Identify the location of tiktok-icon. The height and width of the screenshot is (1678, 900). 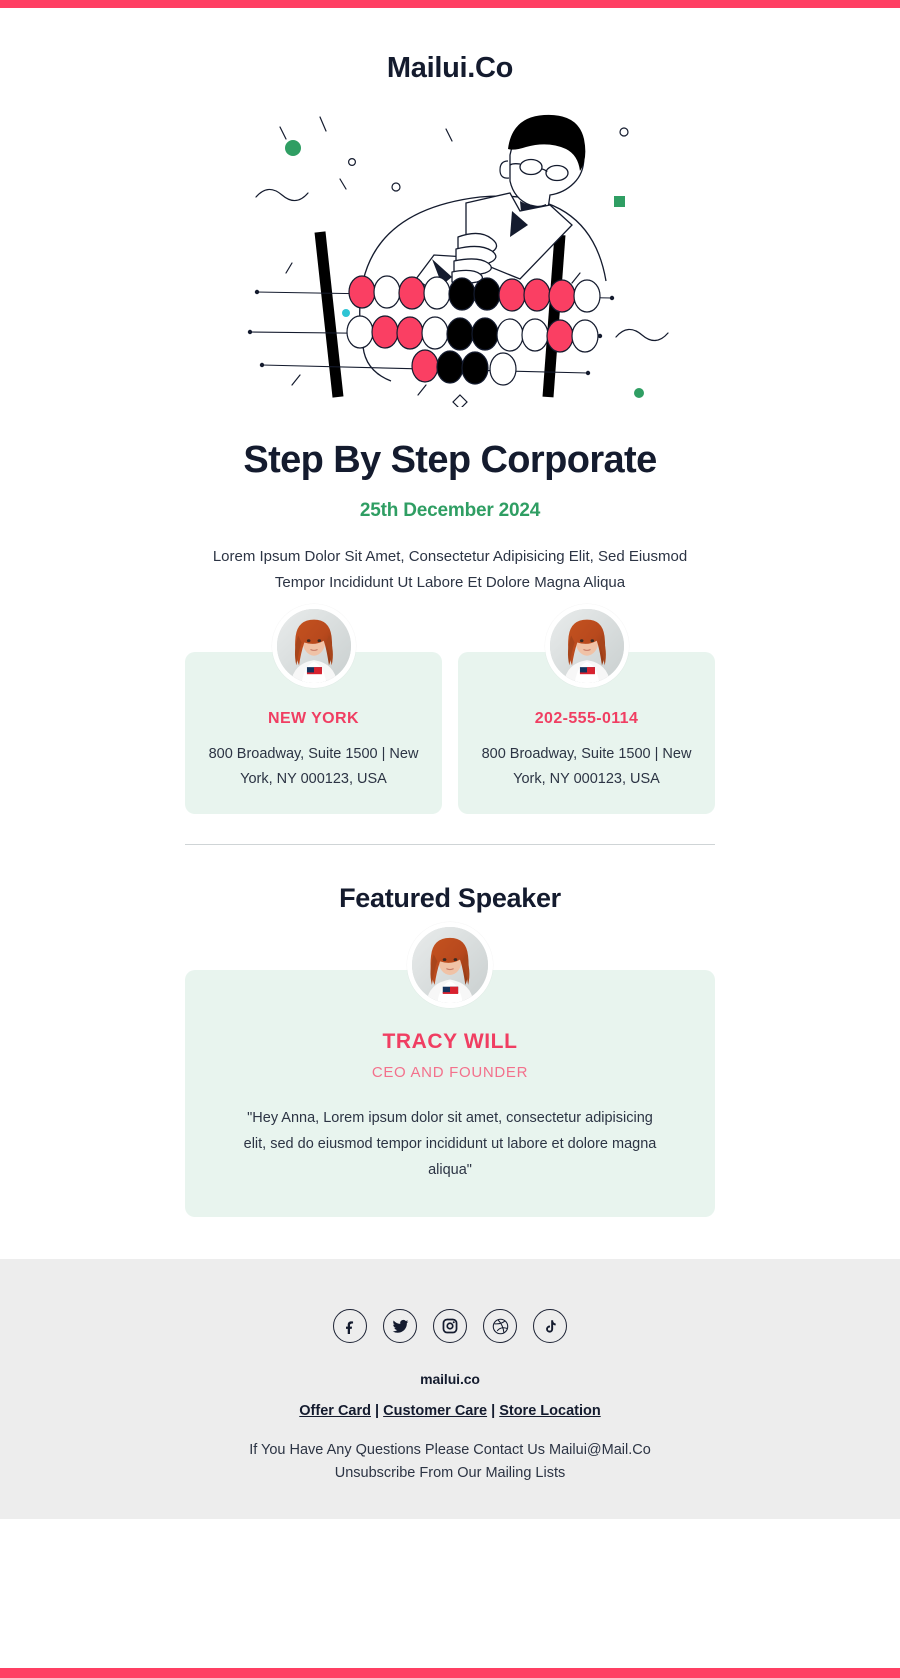
(550, 1326).